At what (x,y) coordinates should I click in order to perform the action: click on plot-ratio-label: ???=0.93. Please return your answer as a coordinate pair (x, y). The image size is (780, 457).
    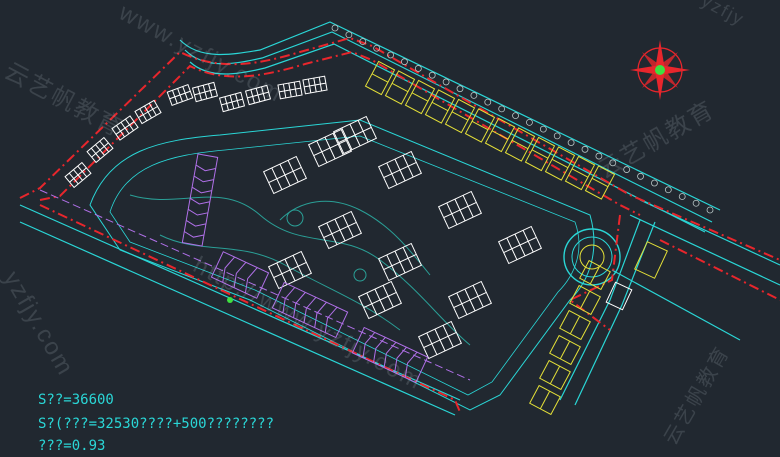
    Looking at the image, I should click on (72, 446).